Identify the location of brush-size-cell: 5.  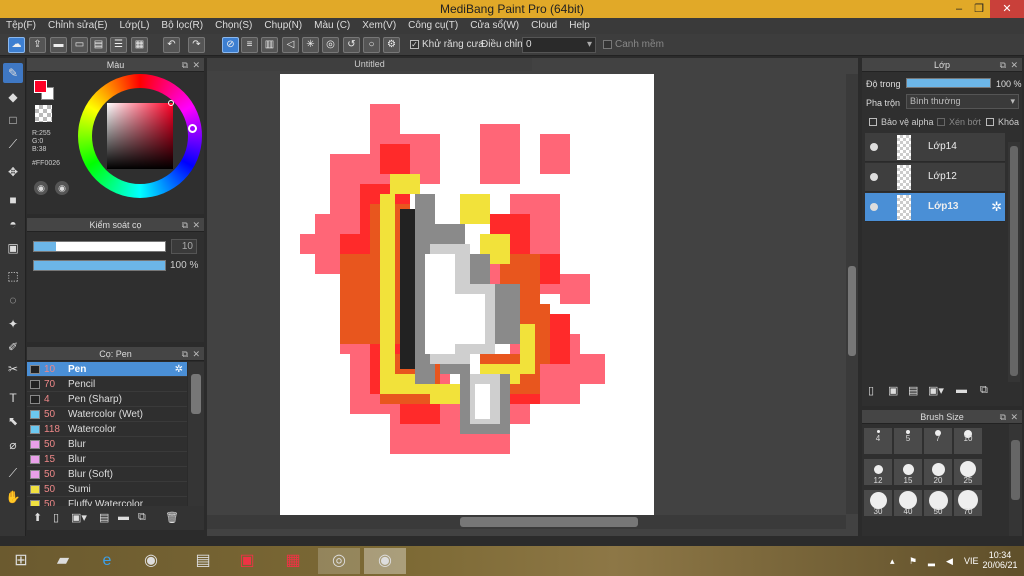
(908, 441).